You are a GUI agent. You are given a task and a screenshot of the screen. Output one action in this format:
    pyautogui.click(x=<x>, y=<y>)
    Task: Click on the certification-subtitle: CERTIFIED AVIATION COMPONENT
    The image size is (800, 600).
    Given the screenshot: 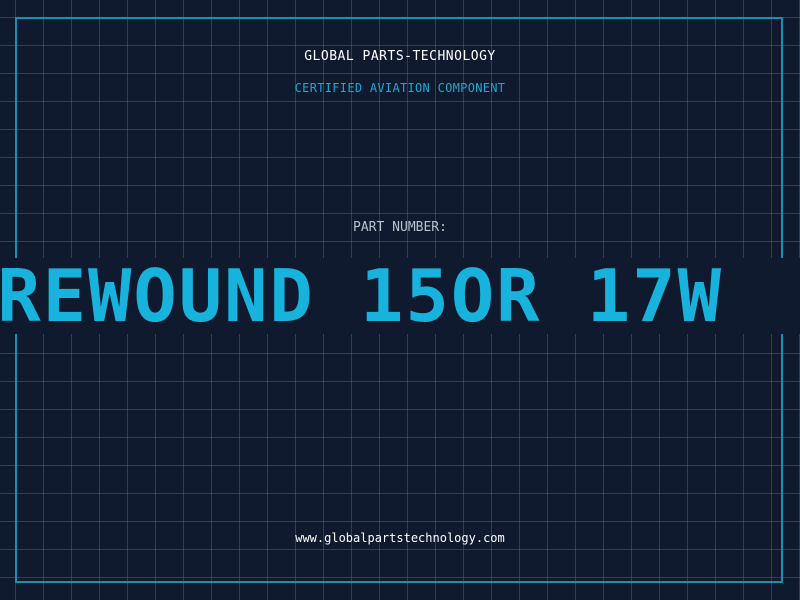 What is the action you would take?
    pyautogui.click(x=400, y=88)
    